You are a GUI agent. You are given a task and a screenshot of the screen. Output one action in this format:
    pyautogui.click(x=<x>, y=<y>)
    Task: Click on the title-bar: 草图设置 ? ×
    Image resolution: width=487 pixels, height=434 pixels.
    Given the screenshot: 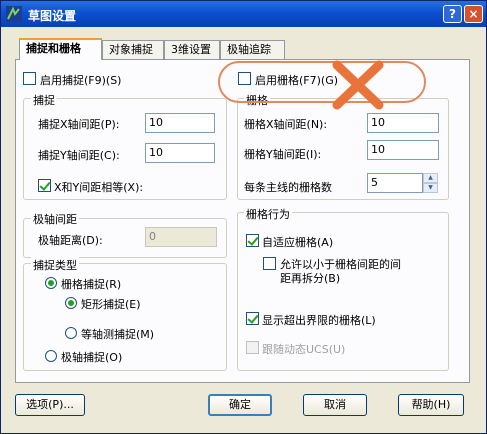 What is the action you would take?
    pyautogui.click(x=243, y=14)
    